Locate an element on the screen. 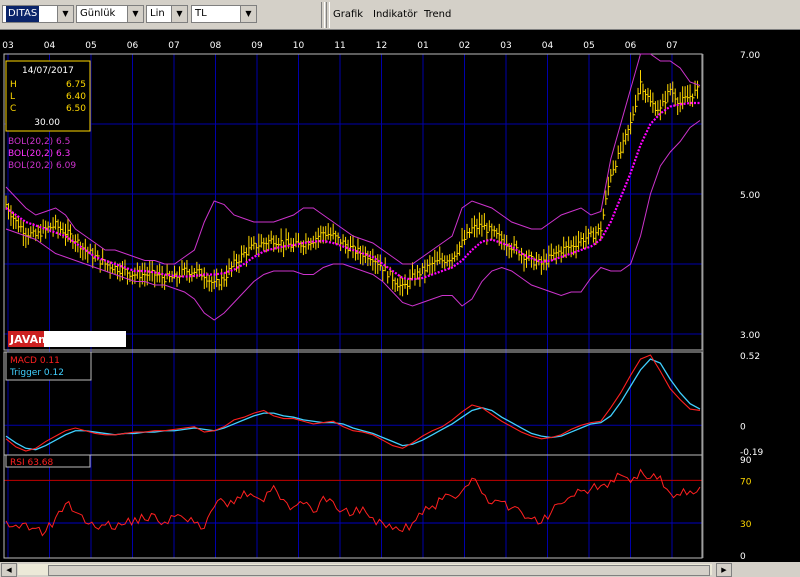 Image resolution: width=800 pixels, height=577 pixels. symbol-value: DITAS is located at coordinates (23, 14).